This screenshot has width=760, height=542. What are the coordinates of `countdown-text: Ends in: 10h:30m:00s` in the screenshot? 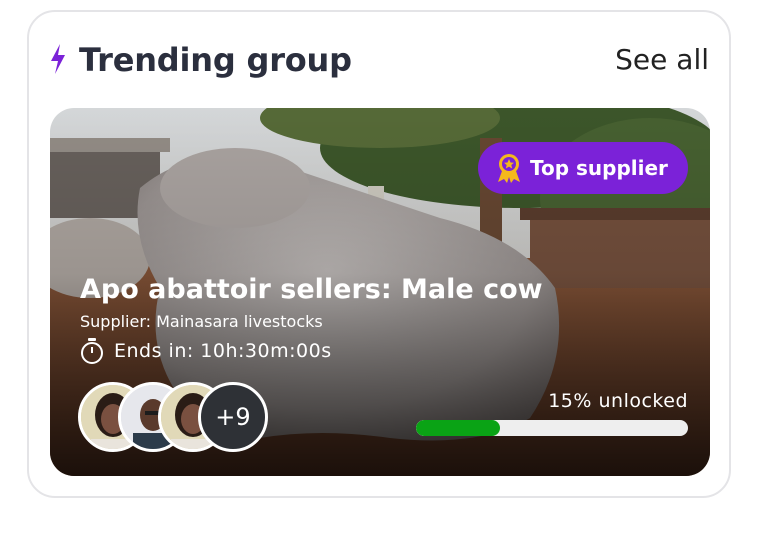 It's located at (223, 351).